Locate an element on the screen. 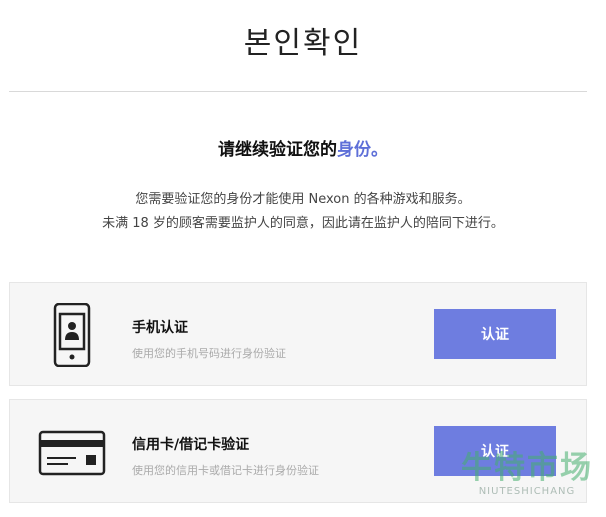  watermark-sub: NIUTESHICHANG is located at coordinates (527, 491).